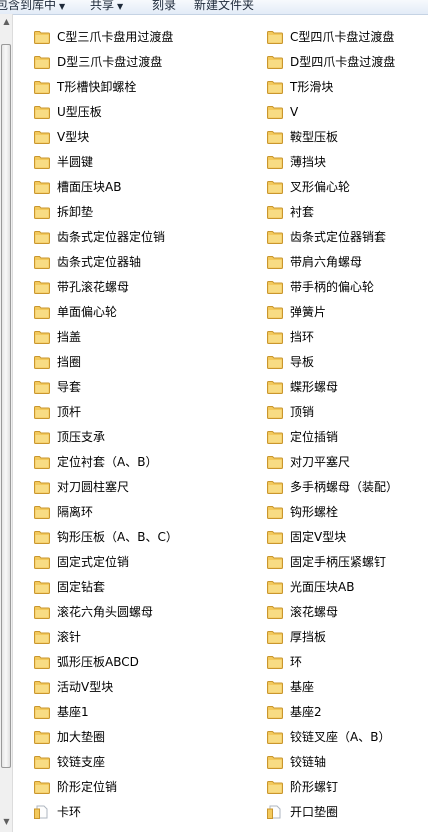 The width and height of the screenshot is (428, 832). What do you see at coordinates (164, 7) in the screenshot?
I see `burn-button: 刻录` at bounding box center [164, 7].